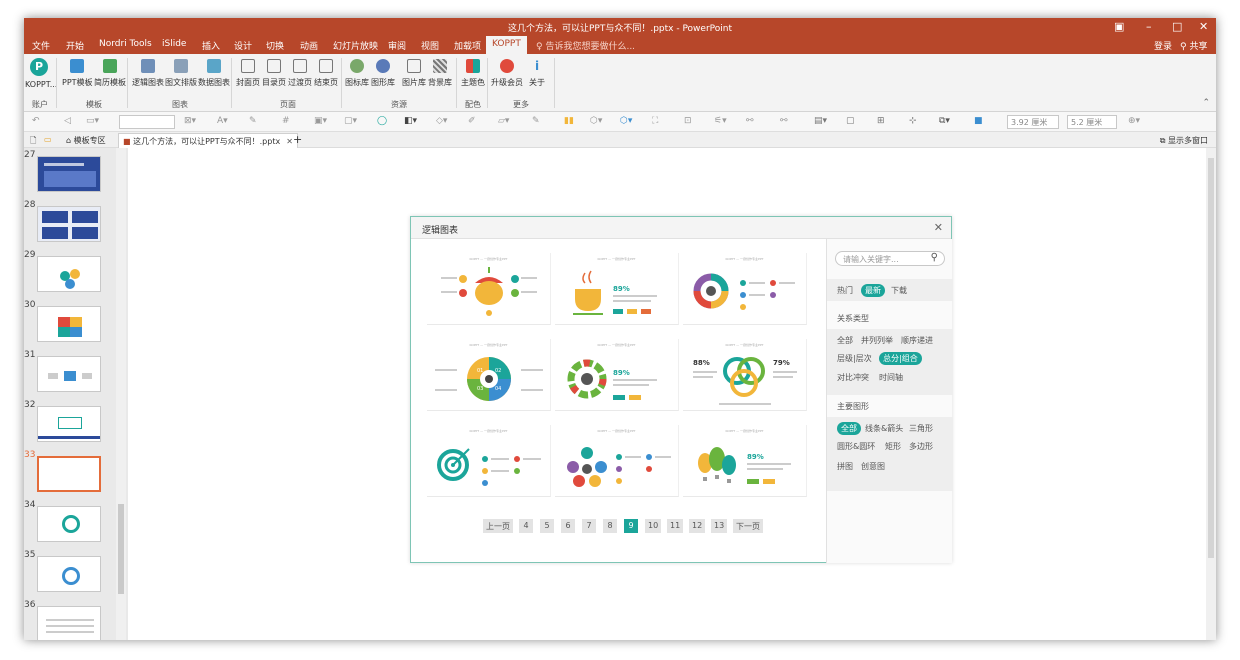 This screenshot has width=1240, height=660. Describe the element at coordinates (1033, 122) in the screenshot. I see `width-field: 3.92 厘米` at that location.